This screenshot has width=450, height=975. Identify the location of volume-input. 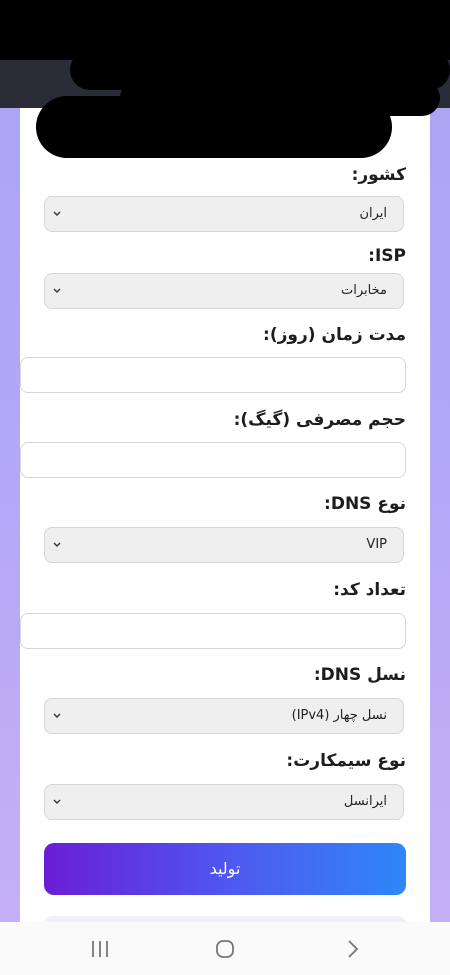
(213, 460).